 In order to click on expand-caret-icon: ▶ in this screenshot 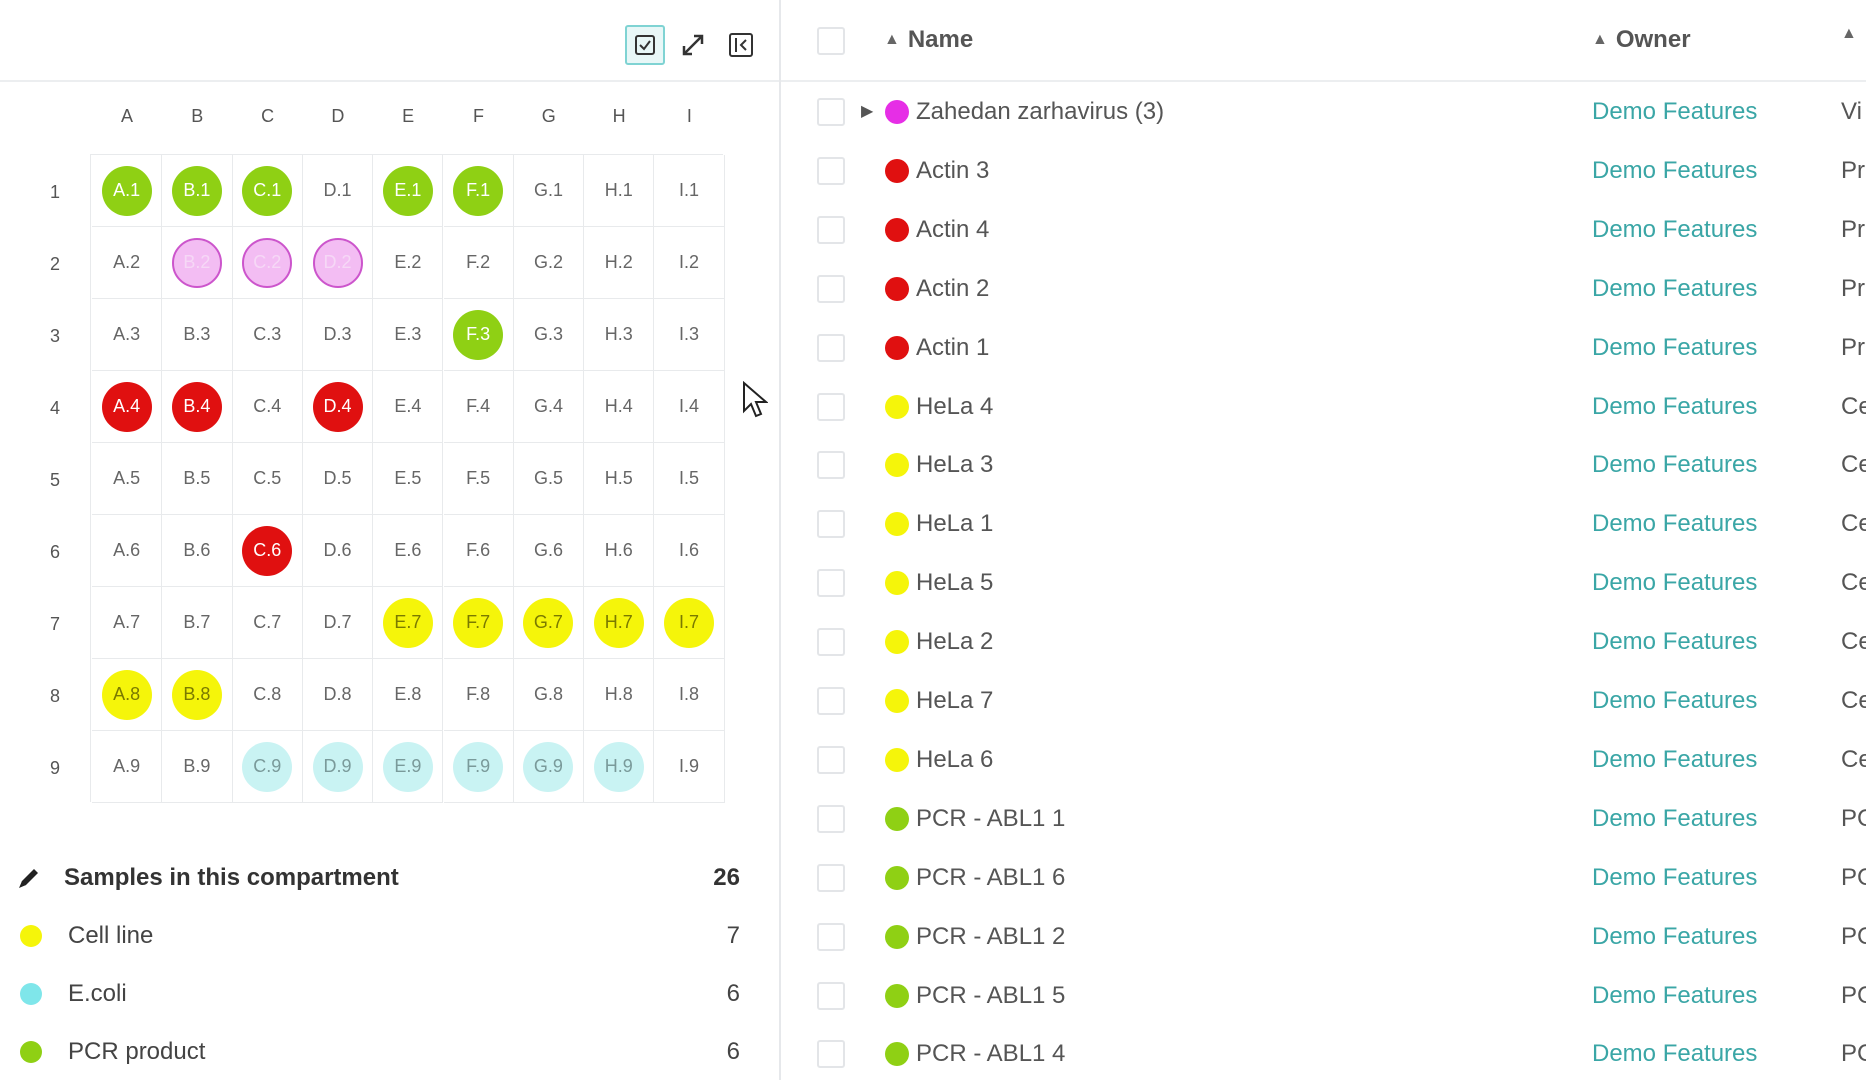, I will do `click(867, 111)`.